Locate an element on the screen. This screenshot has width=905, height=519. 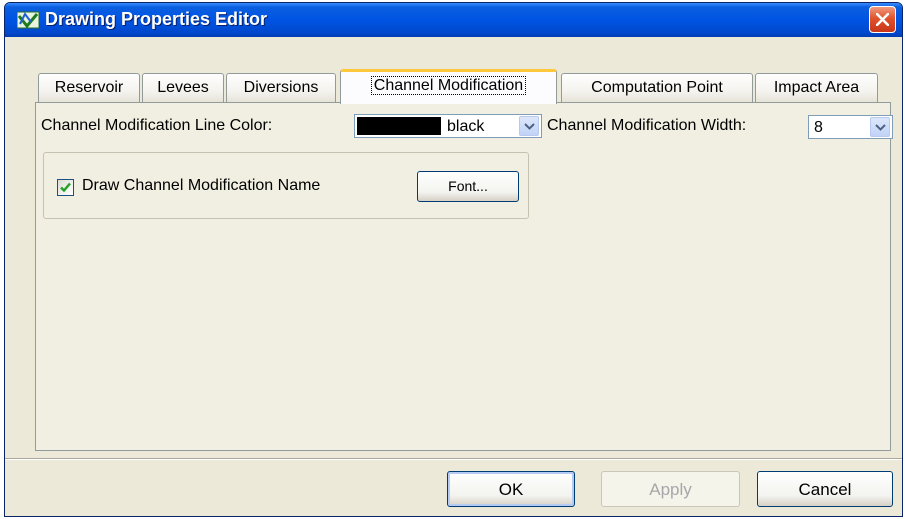
tab-impact-area: Impact Area is located at coordinates (816, 88).